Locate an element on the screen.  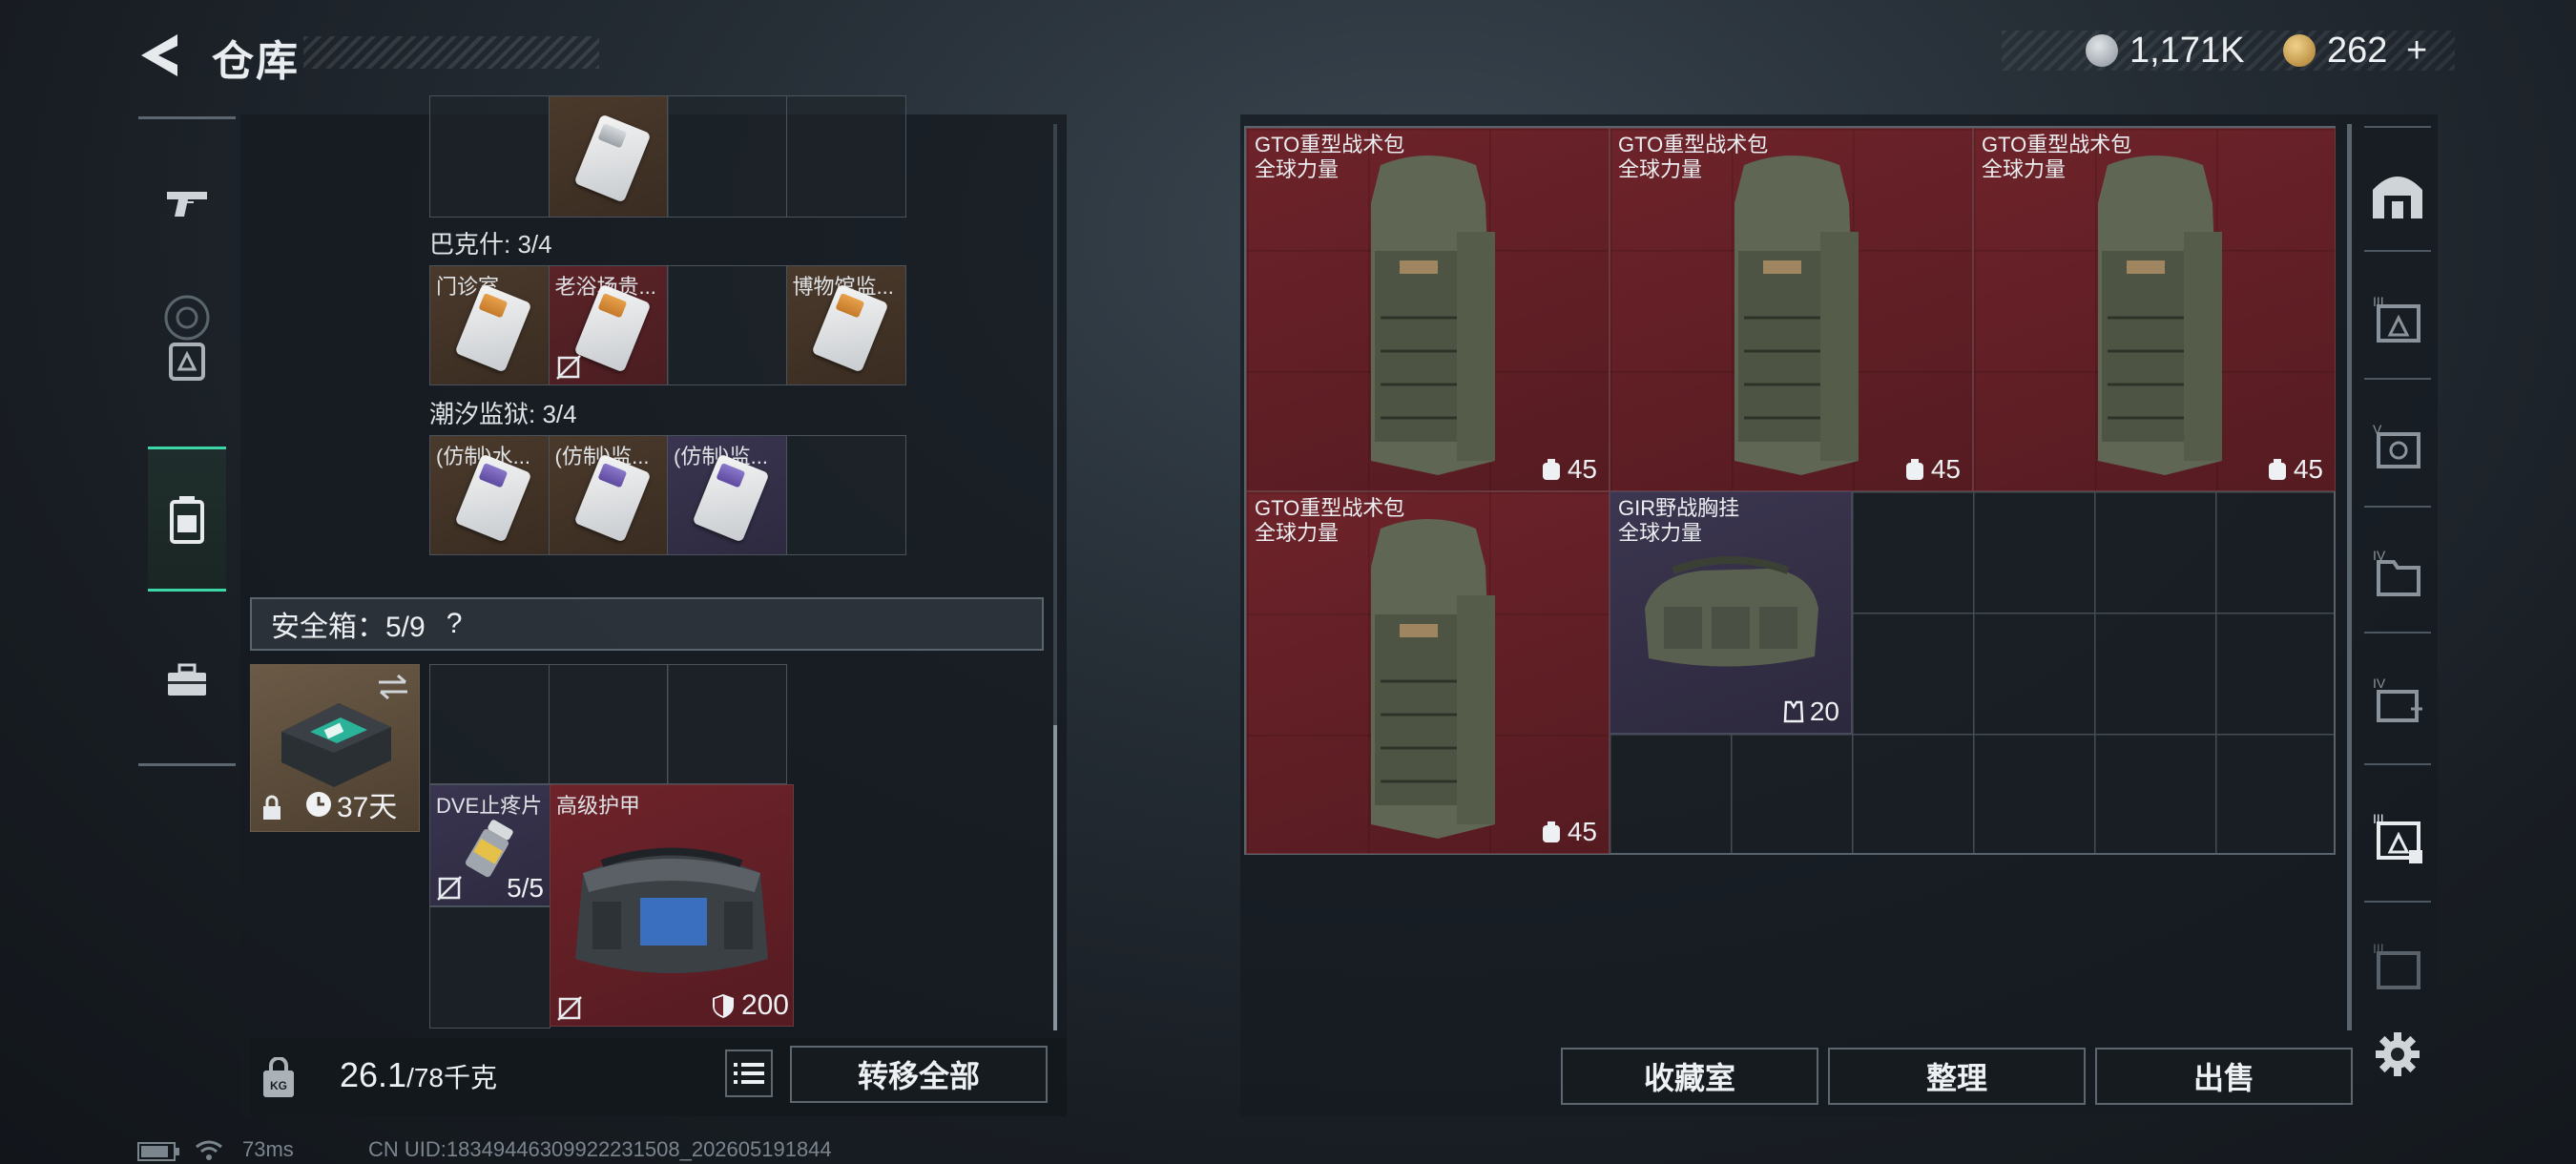
right-nav-container-3: III is located at coordinates (2397, 319).